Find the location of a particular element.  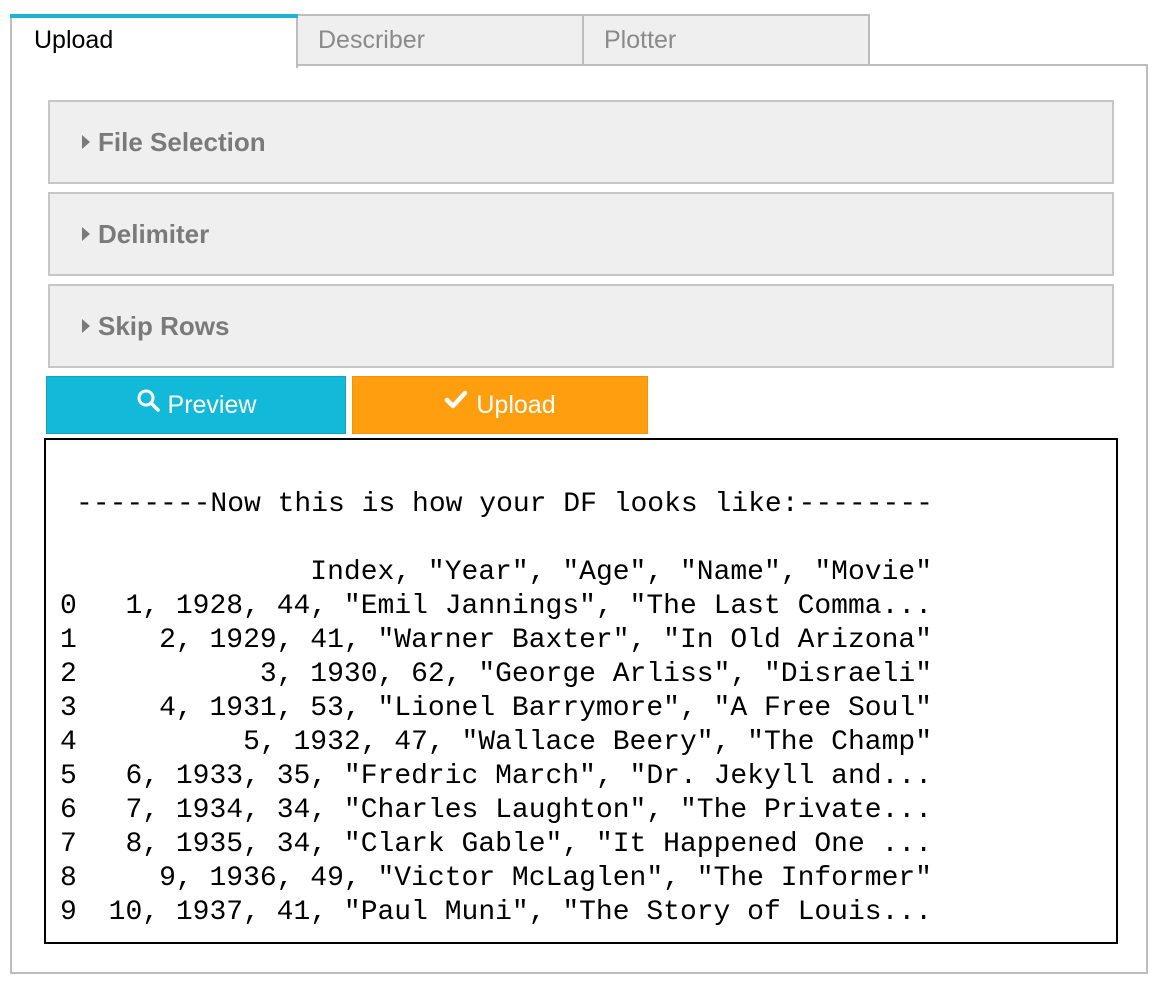

tab-plotter: Plotter is located at coordinates (726, 40).